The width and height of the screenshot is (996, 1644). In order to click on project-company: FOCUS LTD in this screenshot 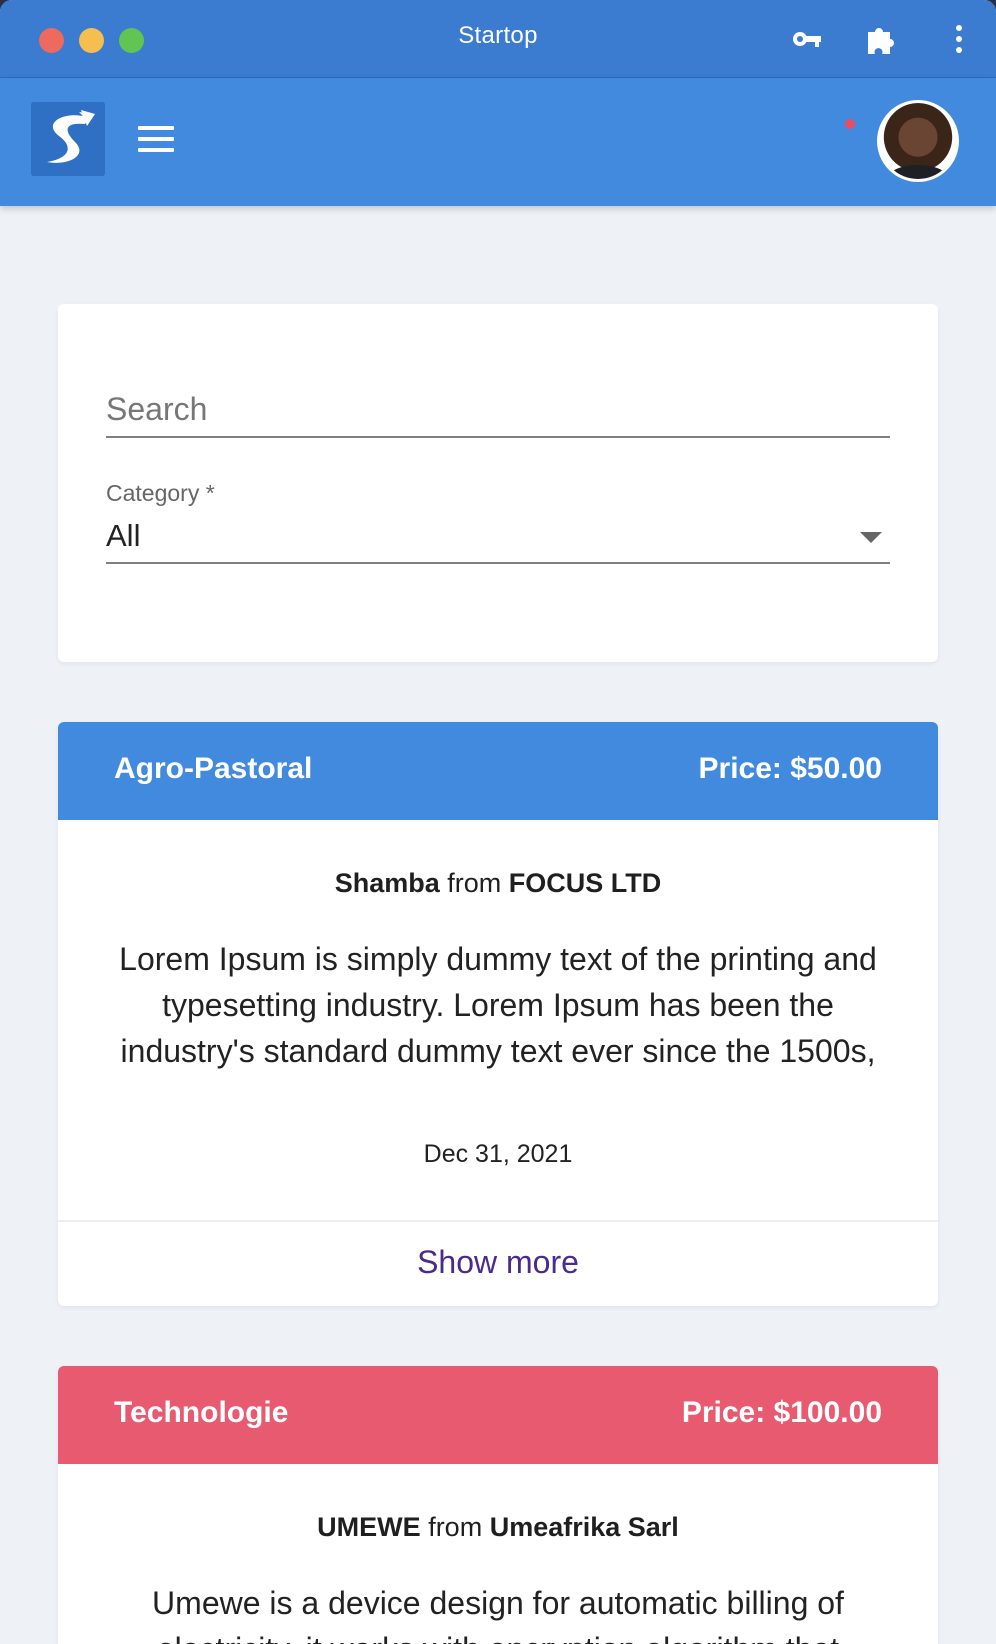, I will do `click(585, 883)`.